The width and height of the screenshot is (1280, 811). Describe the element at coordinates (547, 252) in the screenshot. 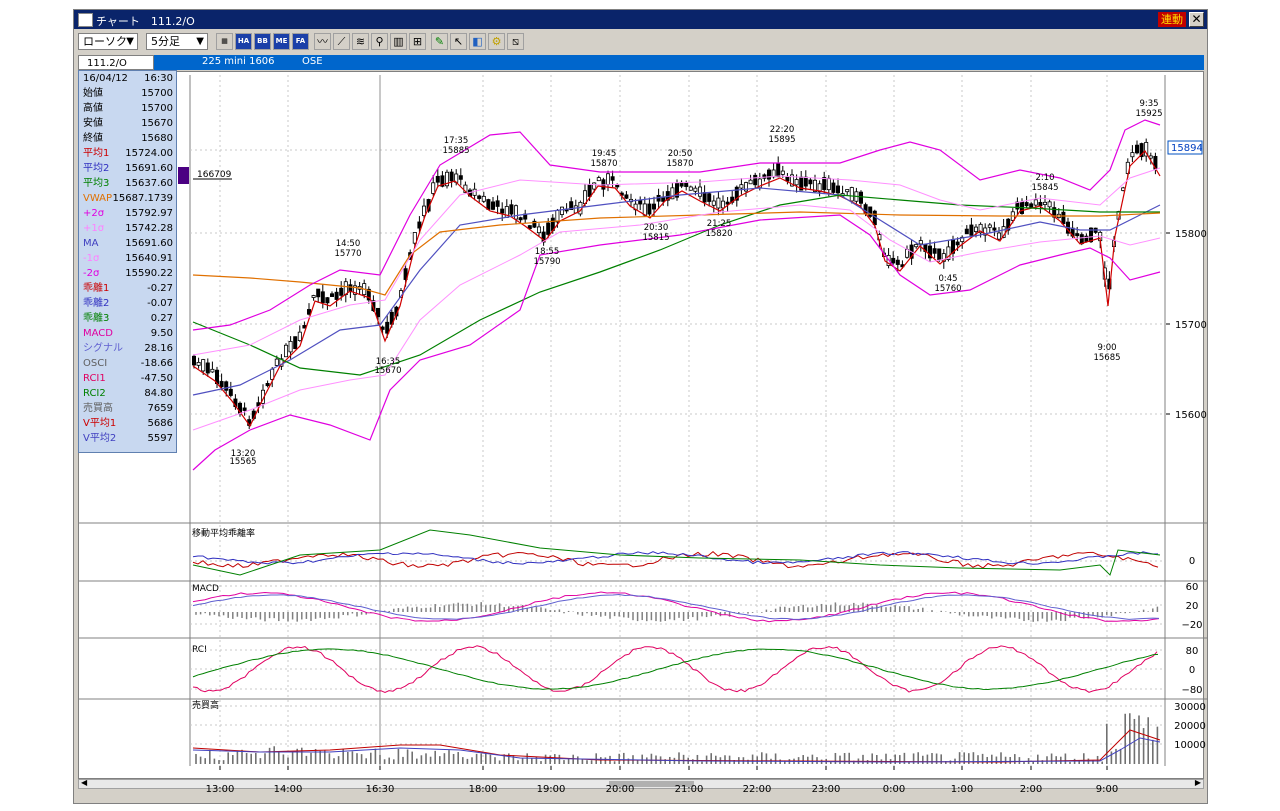

I see `price-annotation-time: 18:55` at that location.